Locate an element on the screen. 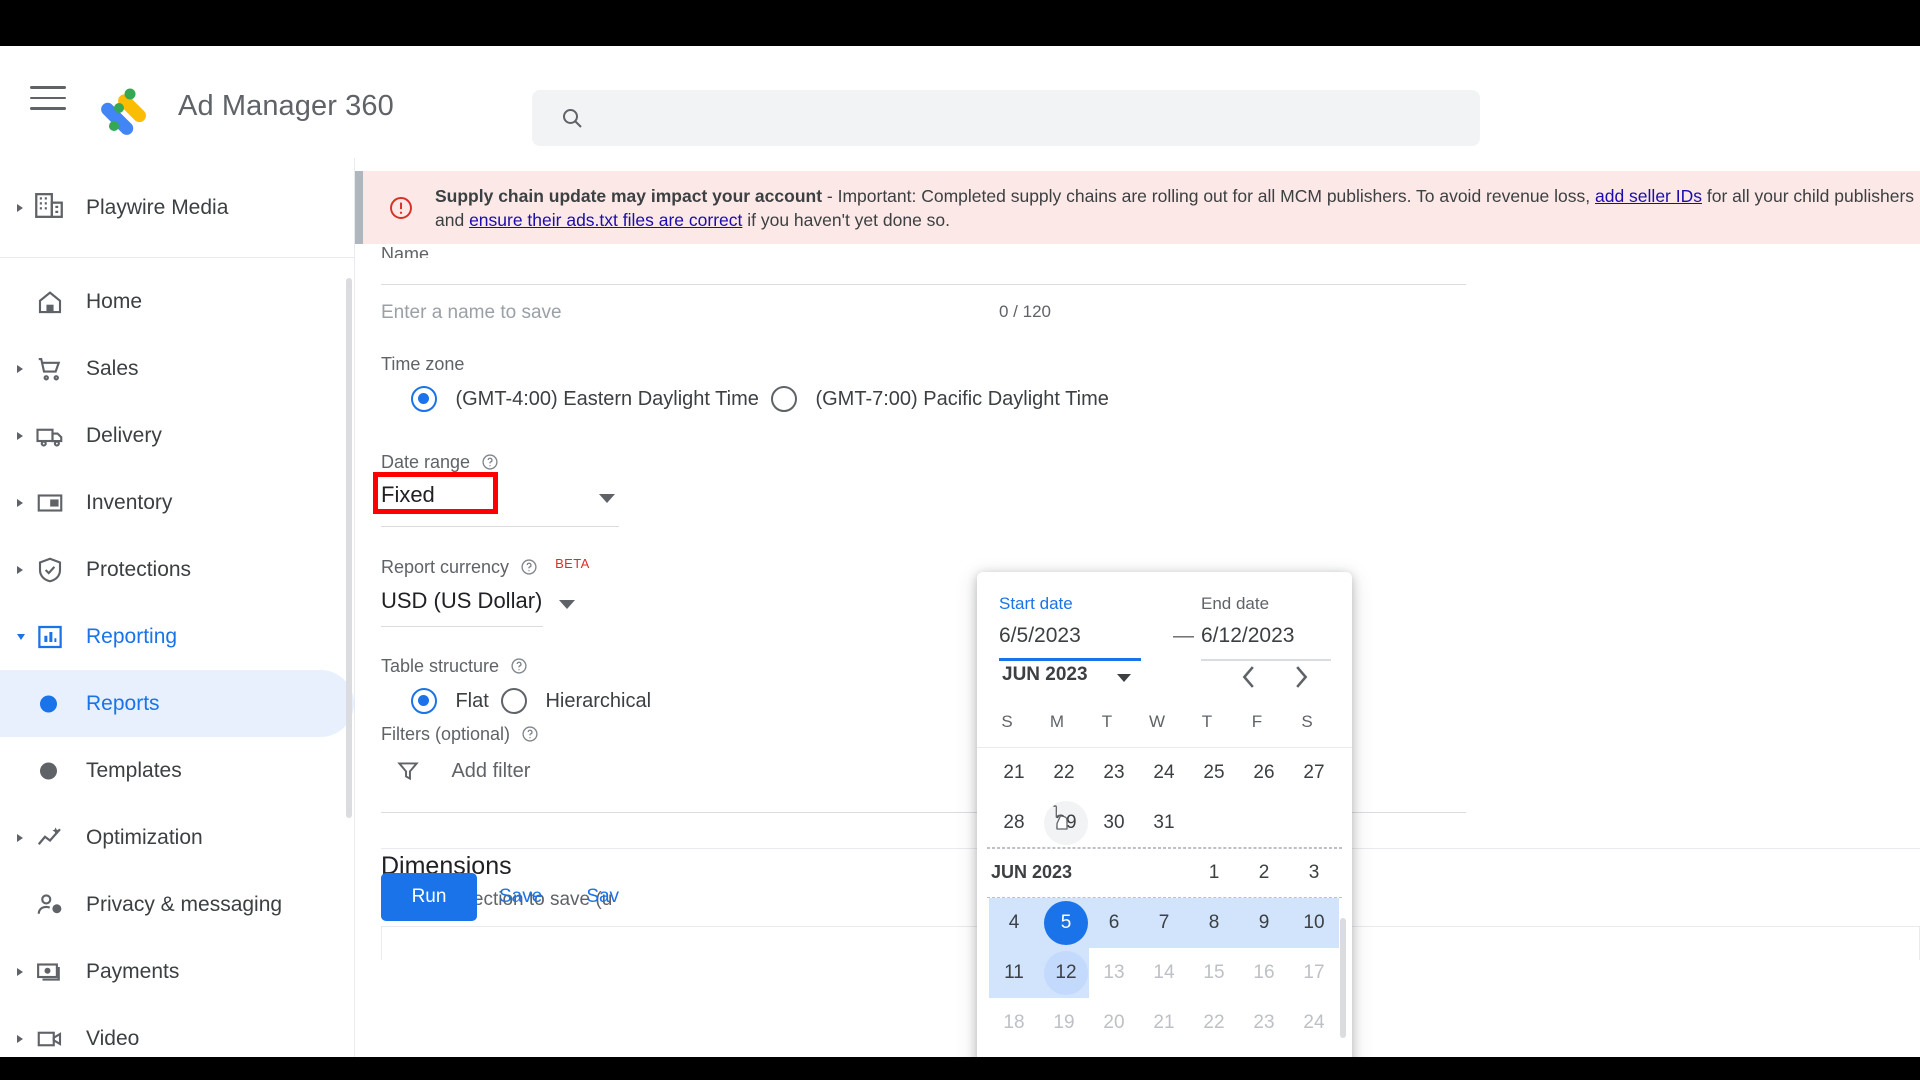  home-icon is located at coordinates (50, 302).